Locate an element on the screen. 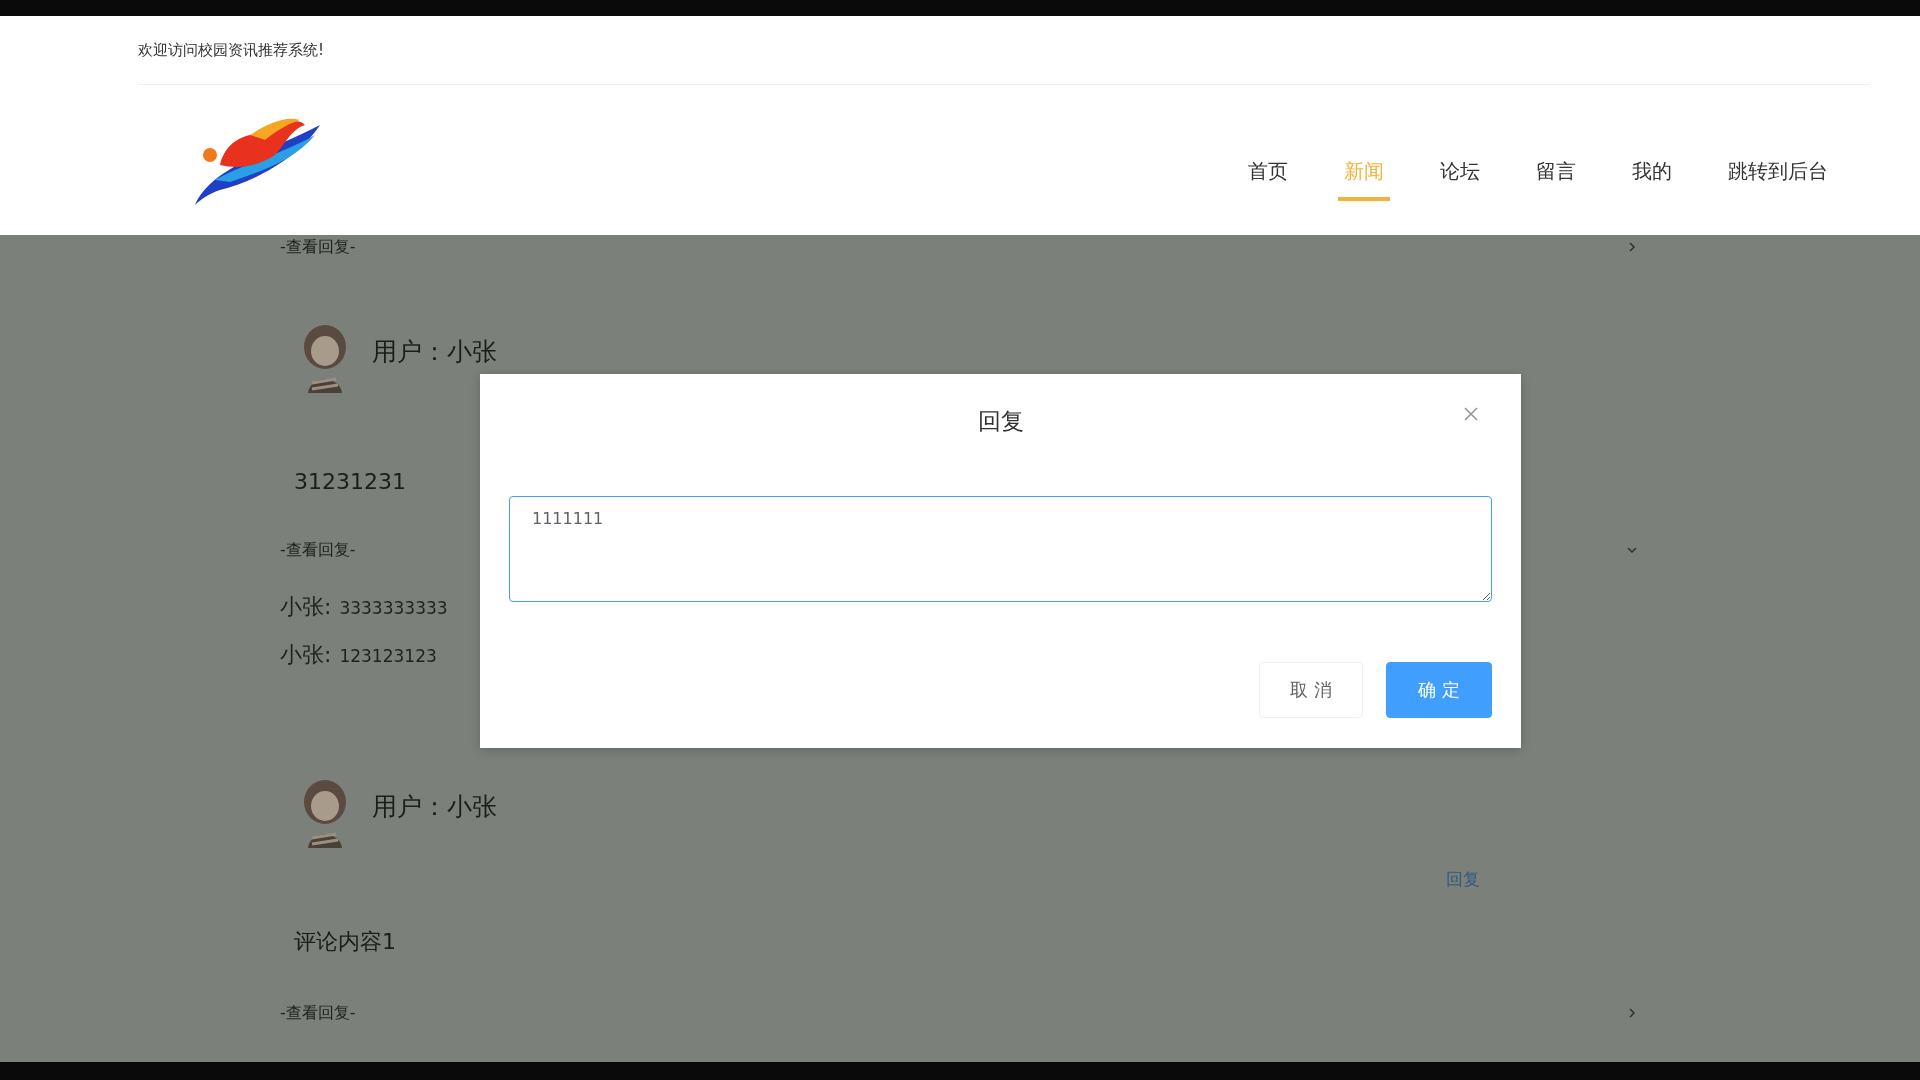  welcome-text: 欢迎访问校园资讯推荐系统! is located at coordinates (231, 50).